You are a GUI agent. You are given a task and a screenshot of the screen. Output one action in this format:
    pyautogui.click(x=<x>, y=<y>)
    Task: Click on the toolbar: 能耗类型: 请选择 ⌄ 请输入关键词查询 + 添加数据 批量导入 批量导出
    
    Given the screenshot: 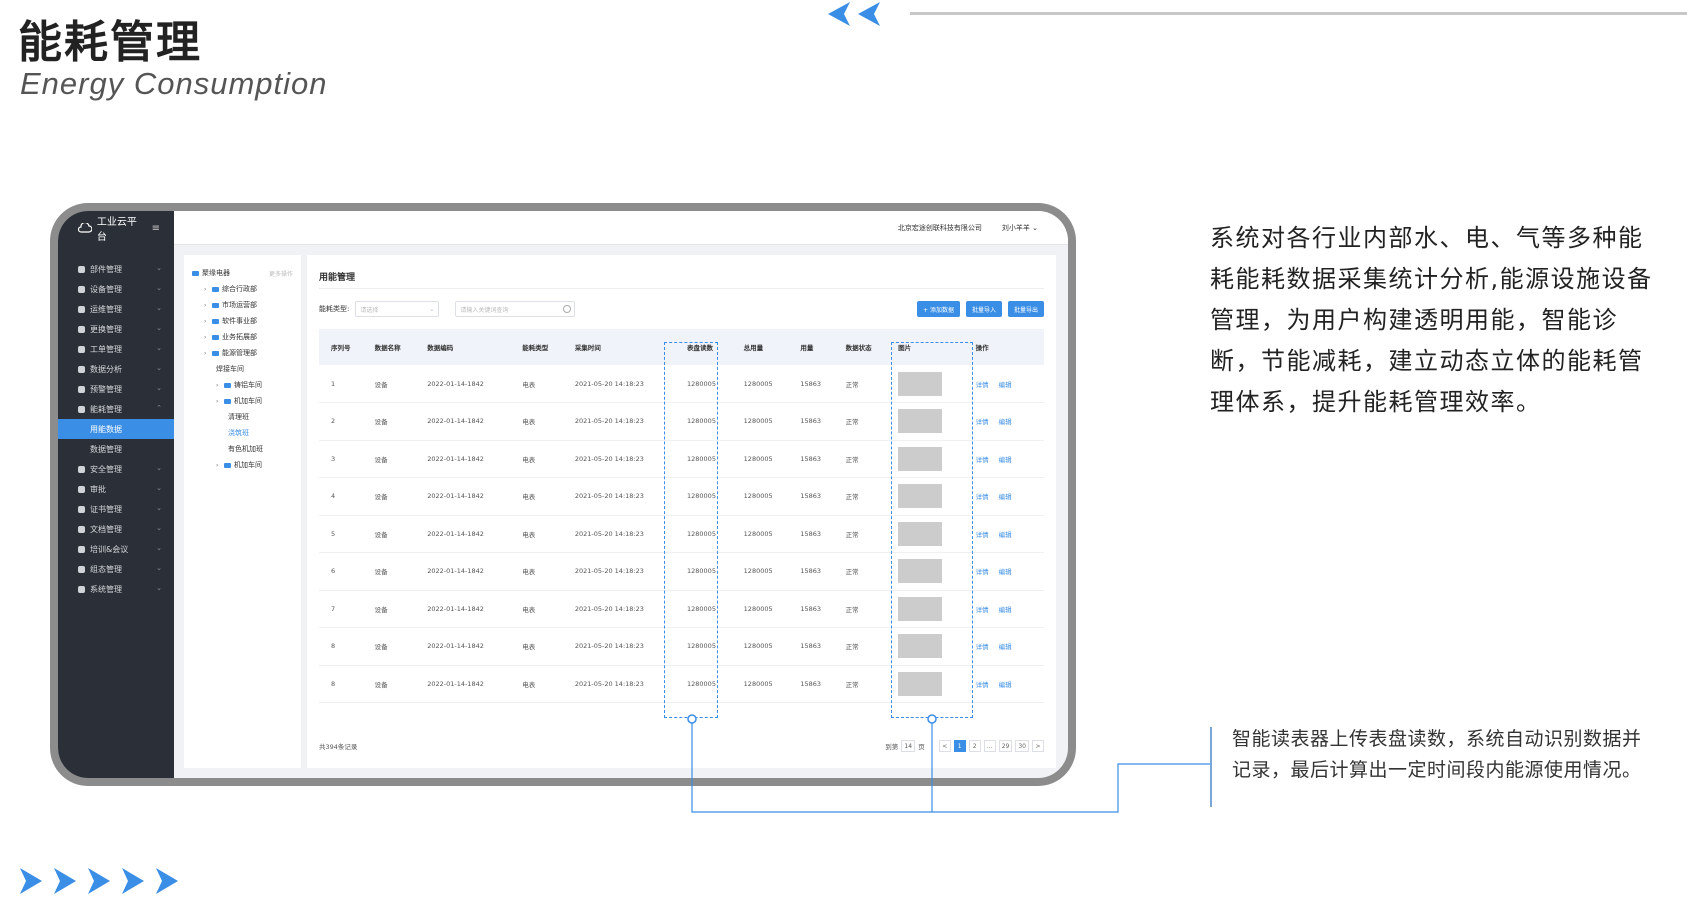 What is the action you would take?
    pyautogui.click(x=681, y=309)
    